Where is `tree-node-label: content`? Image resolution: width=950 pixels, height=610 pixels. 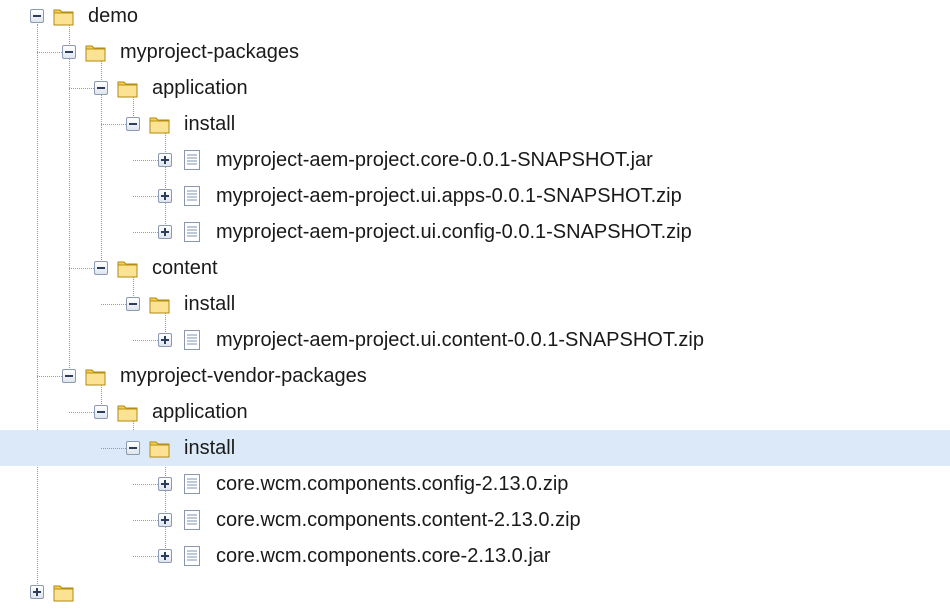 tree-node-label: content is located at coordinates (185, 268).